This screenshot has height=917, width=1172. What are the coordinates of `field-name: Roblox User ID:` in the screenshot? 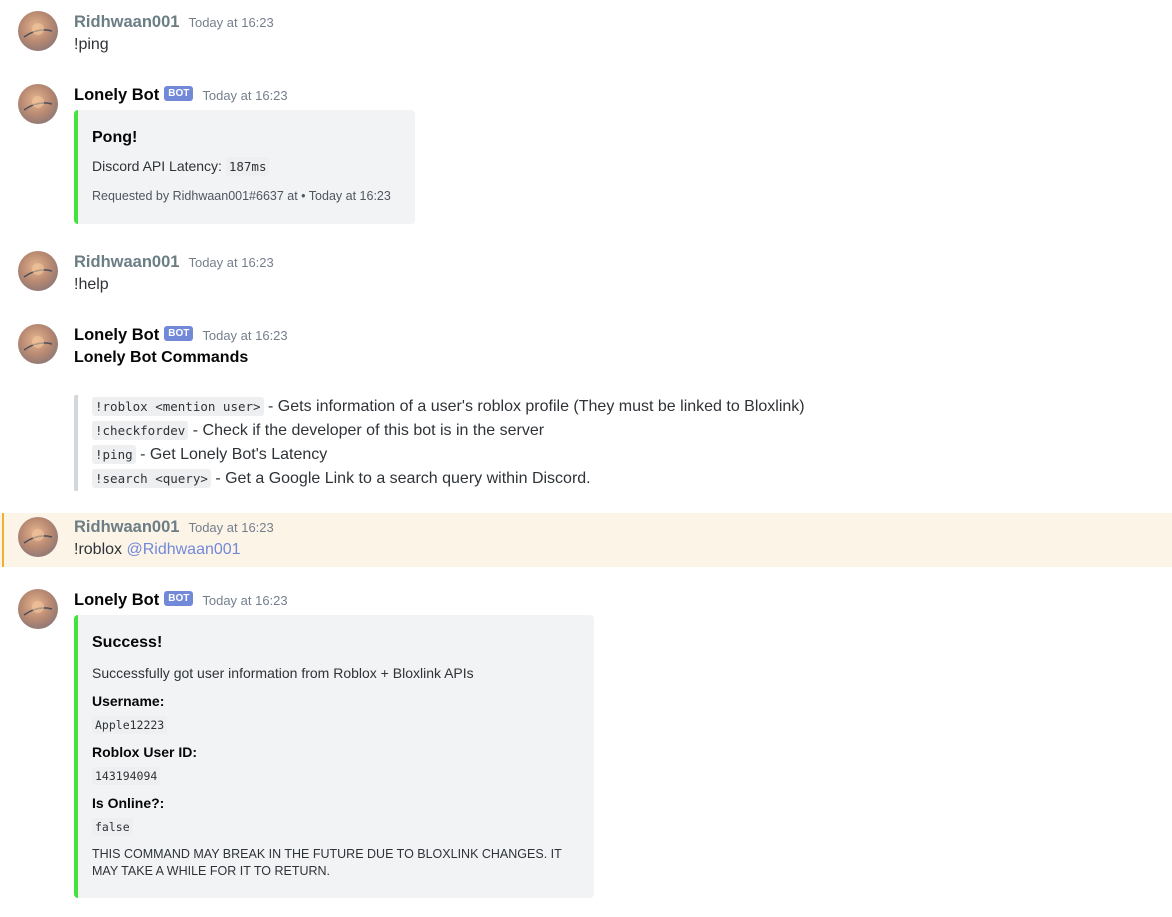 It's located at (145, 752).